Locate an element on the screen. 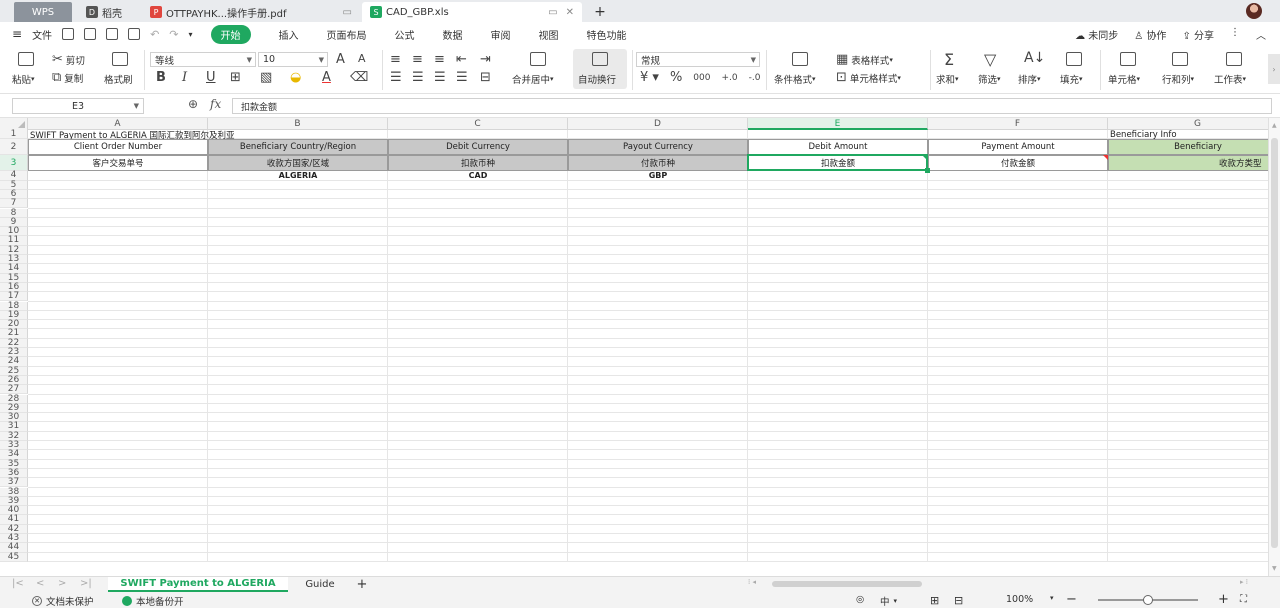 This screenshot has width=1280, height=608. currency-icon: ¥ ▾ is located at coordinates (649, 77).